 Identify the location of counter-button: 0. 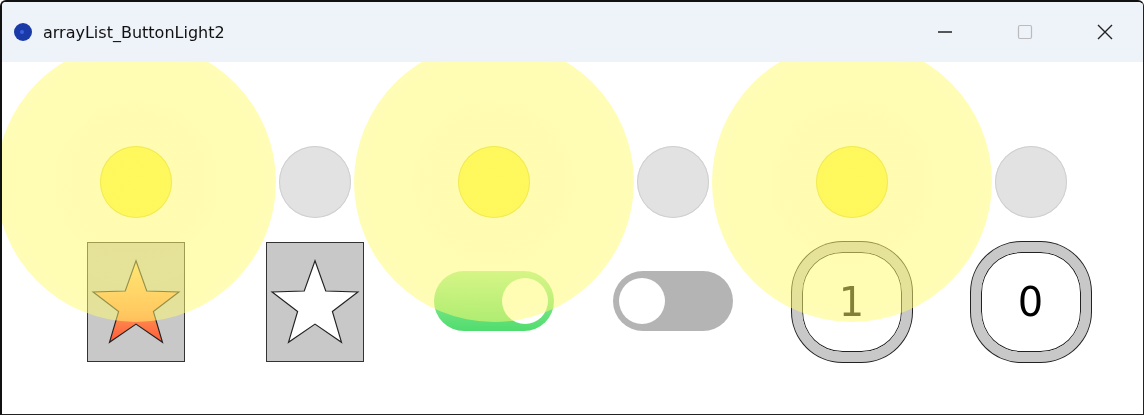
(1030, 302).